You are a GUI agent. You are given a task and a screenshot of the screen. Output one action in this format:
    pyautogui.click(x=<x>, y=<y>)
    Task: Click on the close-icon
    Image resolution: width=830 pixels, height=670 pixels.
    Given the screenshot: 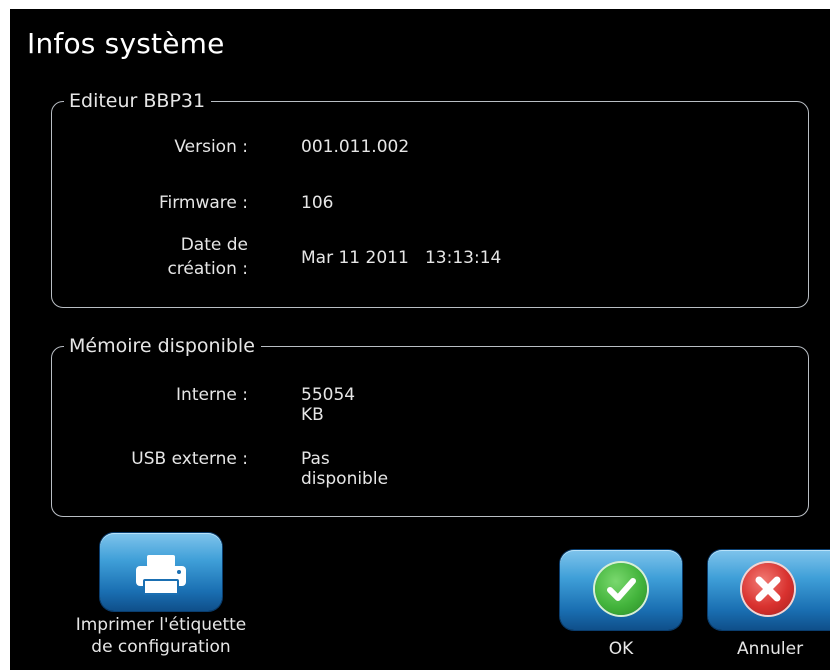 What is the action you would take?
    pyautogui.click(x=768, y=589)
    